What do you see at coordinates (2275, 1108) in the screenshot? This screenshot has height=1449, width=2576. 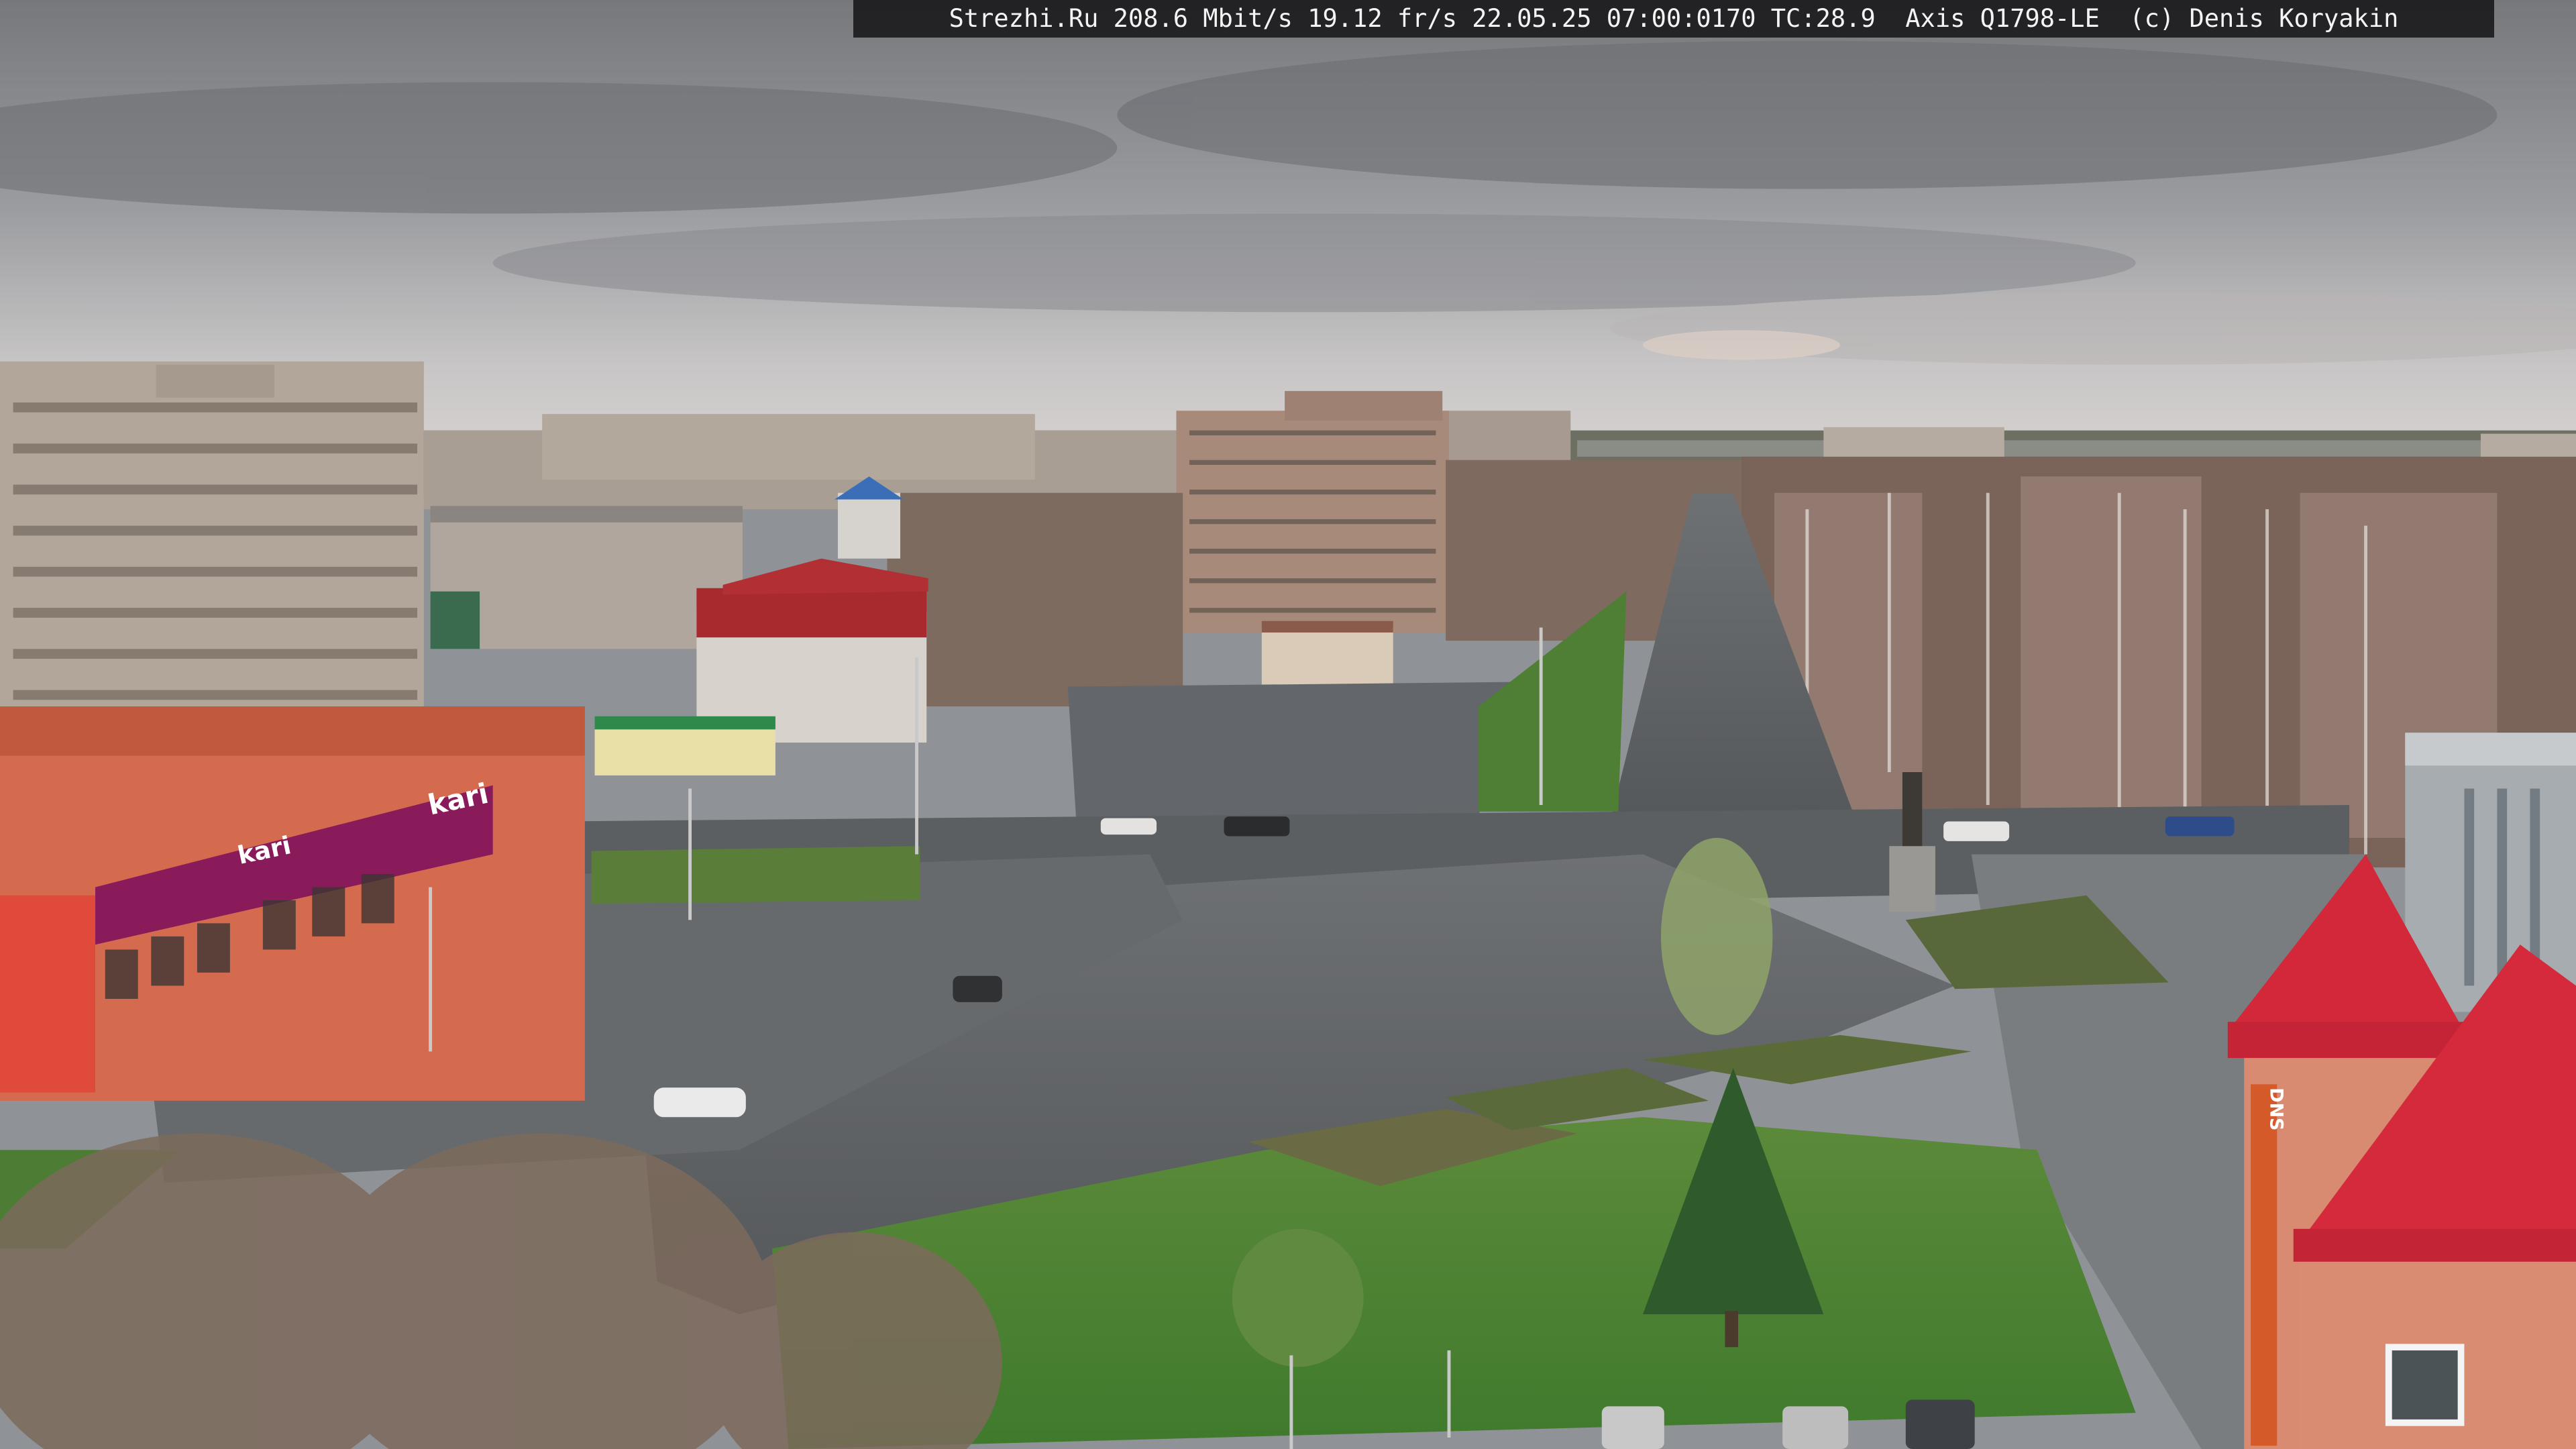 I see `vertical-sign-dns: DNS` at bounding box center [2275, 1108].